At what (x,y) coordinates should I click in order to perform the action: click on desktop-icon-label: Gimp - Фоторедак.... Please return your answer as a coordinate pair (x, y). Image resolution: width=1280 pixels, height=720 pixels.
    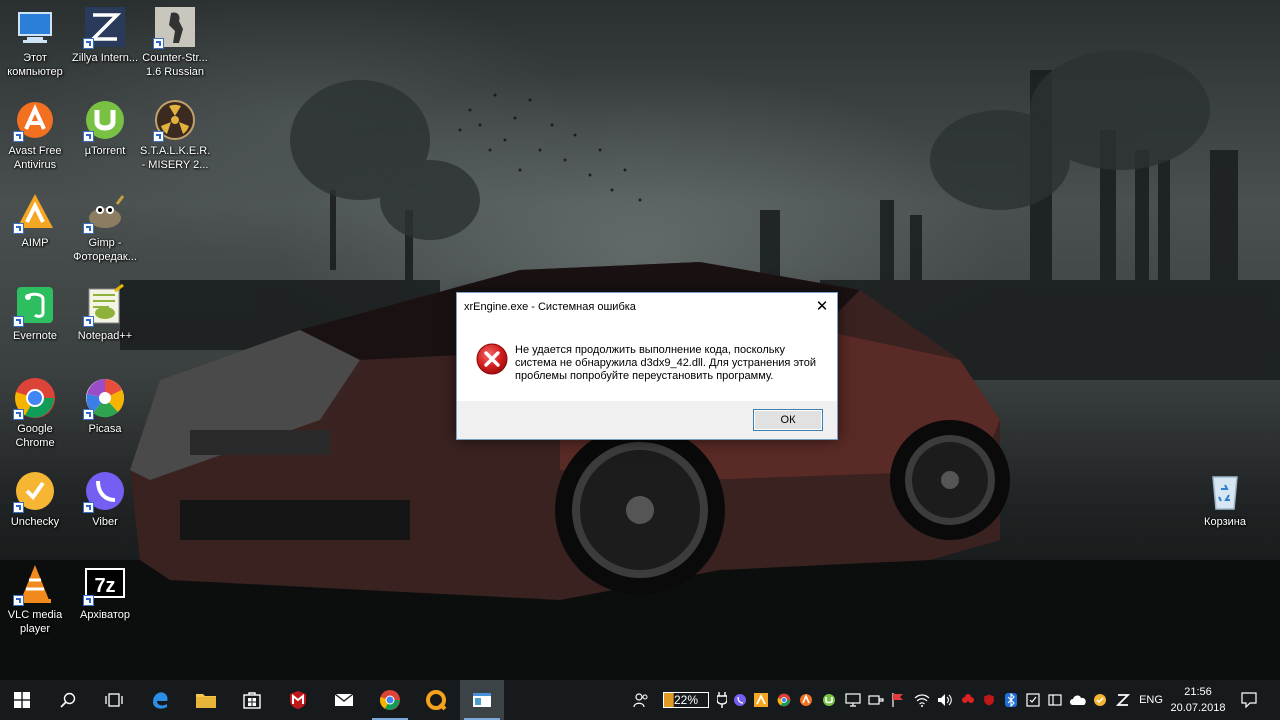
    Looking at the image, I should click on (105, 250).